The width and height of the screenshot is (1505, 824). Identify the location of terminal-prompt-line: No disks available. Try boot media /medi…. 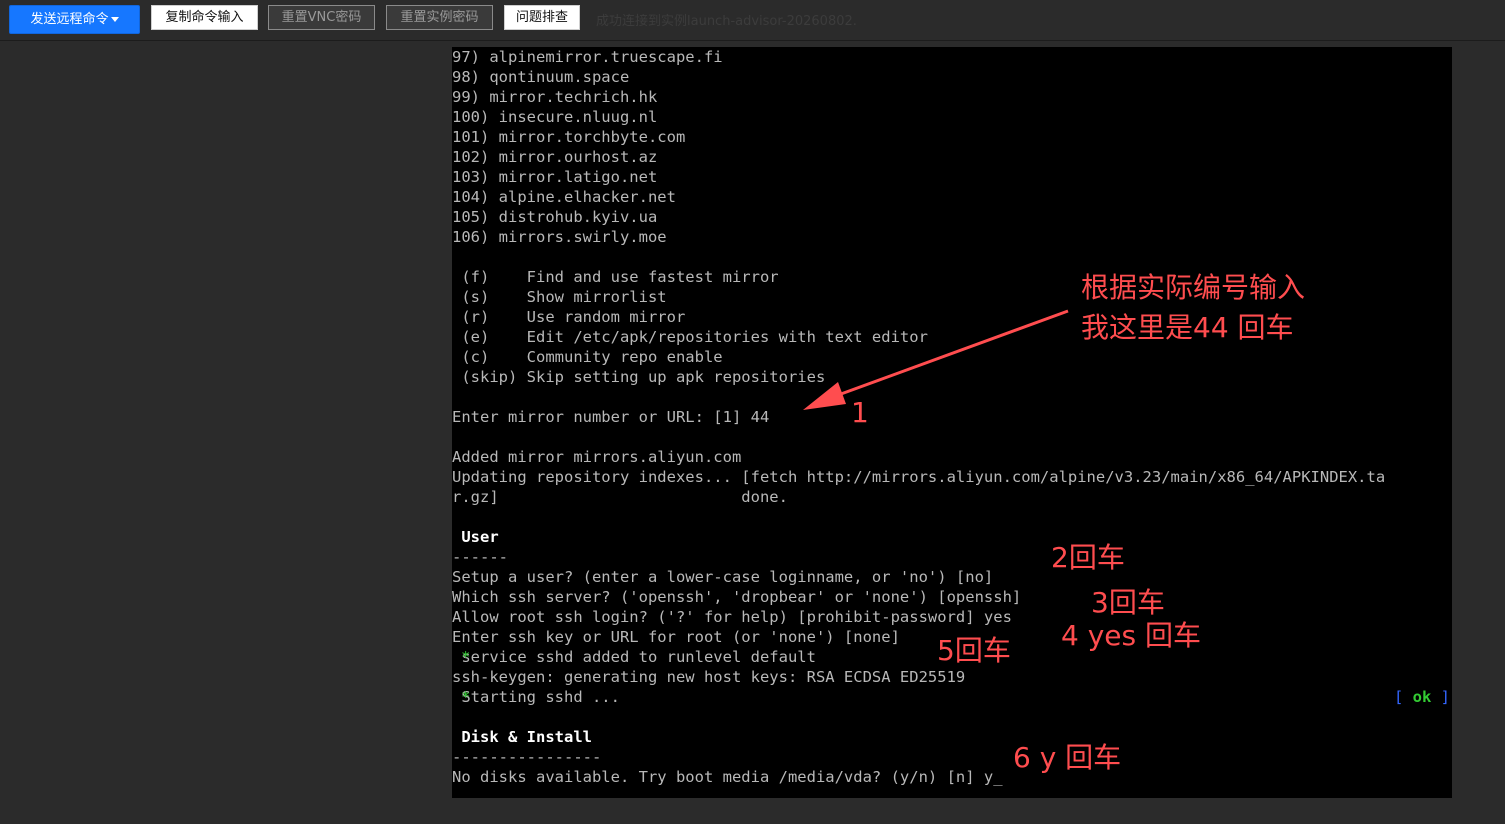
(727, 777).